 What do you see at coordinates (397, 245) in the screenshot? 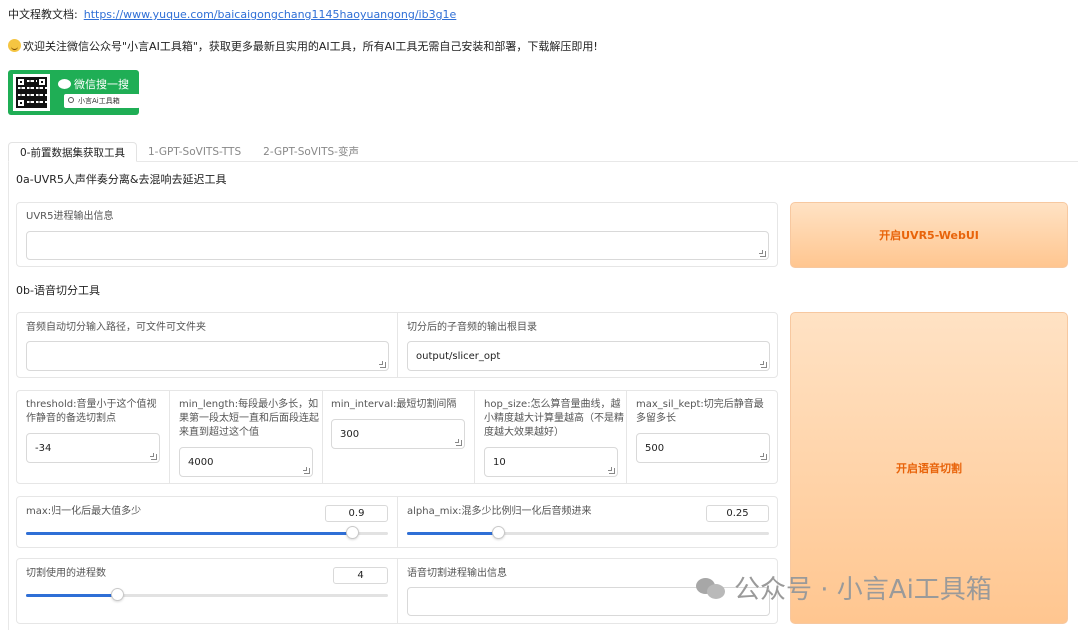
I see `uvr5-output-textarea` at bounding box center [397, 245].